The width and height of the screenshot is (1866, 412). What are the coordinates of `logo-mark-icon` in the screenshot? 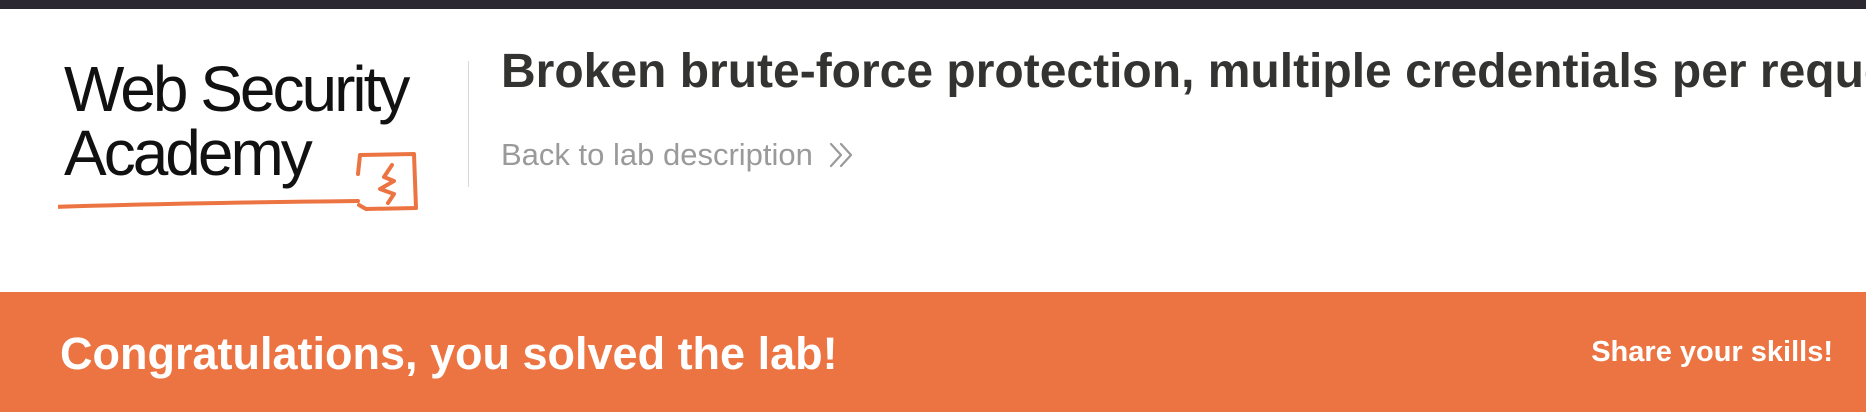 It's located at (238, 181).